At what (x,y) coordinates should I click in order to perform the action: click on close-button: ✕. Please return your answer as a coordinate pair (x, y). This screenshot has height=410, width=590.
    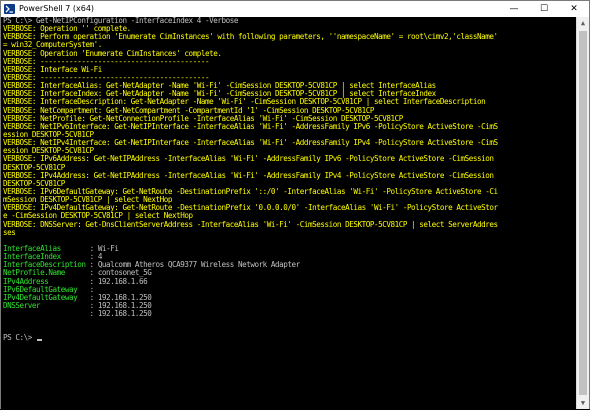
    Looking at the image, I should click on (574, 9).